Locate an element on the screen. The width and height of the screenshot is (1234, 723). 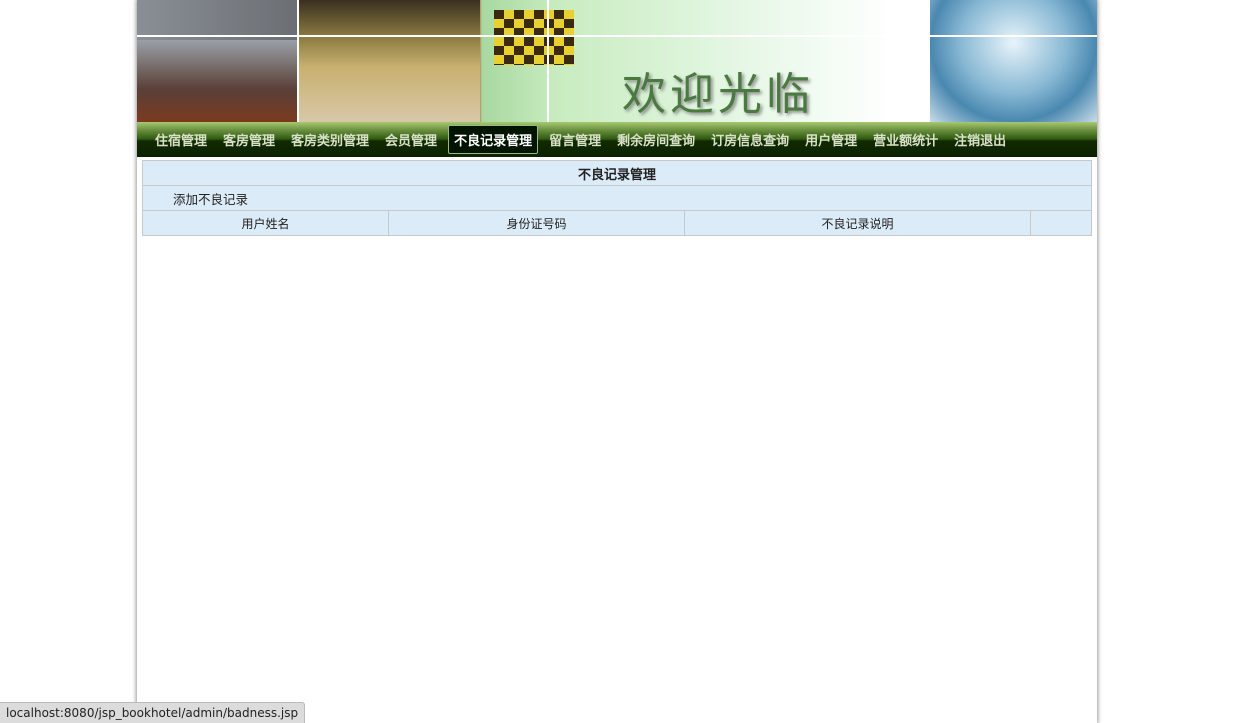
bad-records-table: 不良记录管理 添加不良记录 用户姓名 身份证号码 不良记录说明 is located at coordinates (617, 198).